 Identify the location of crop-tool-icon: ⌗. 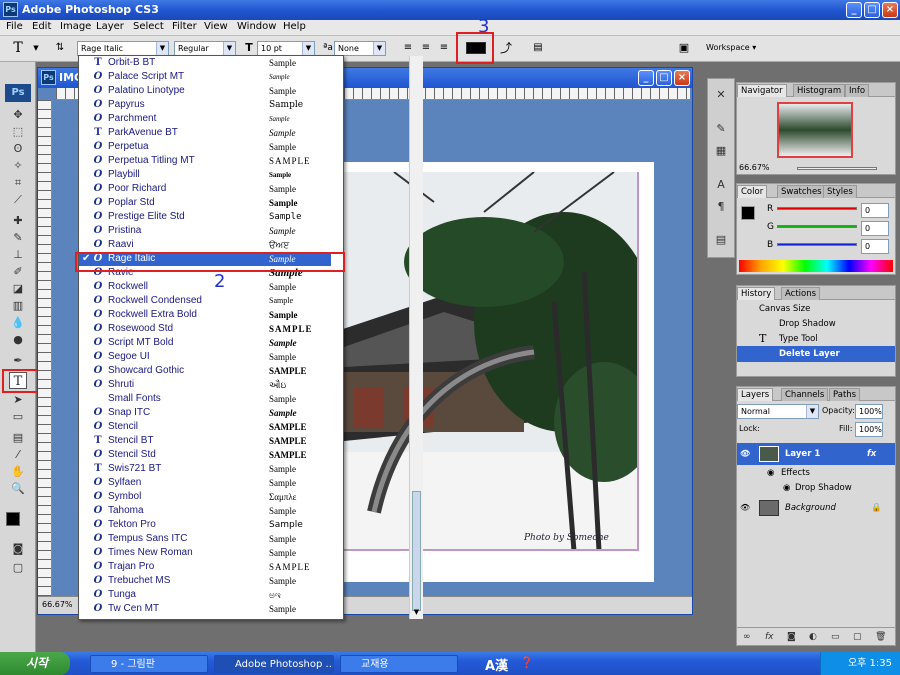
(18, 182).